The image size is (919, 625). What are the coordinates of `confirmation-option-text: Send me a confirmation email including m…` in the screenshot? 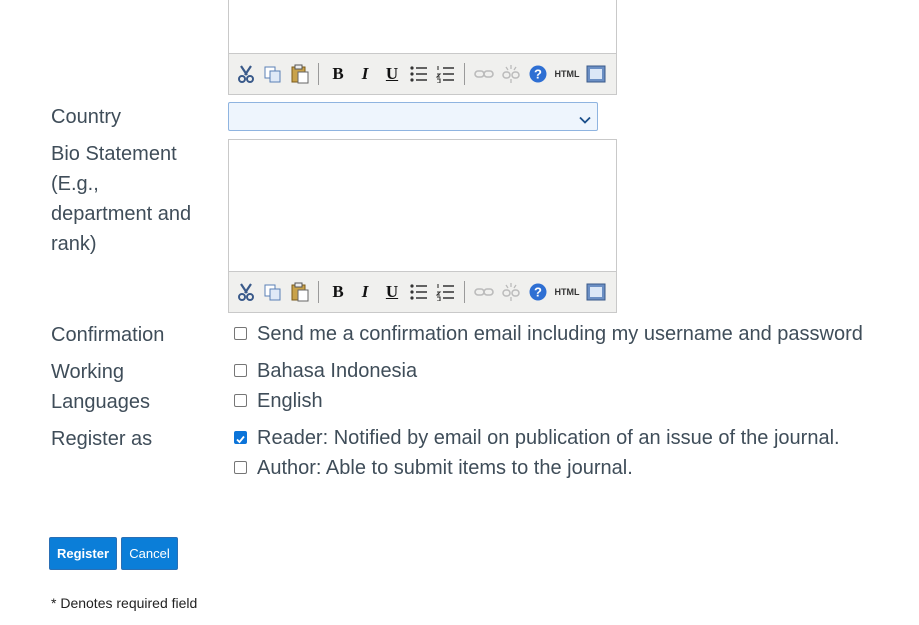 It's located at (560, 334).